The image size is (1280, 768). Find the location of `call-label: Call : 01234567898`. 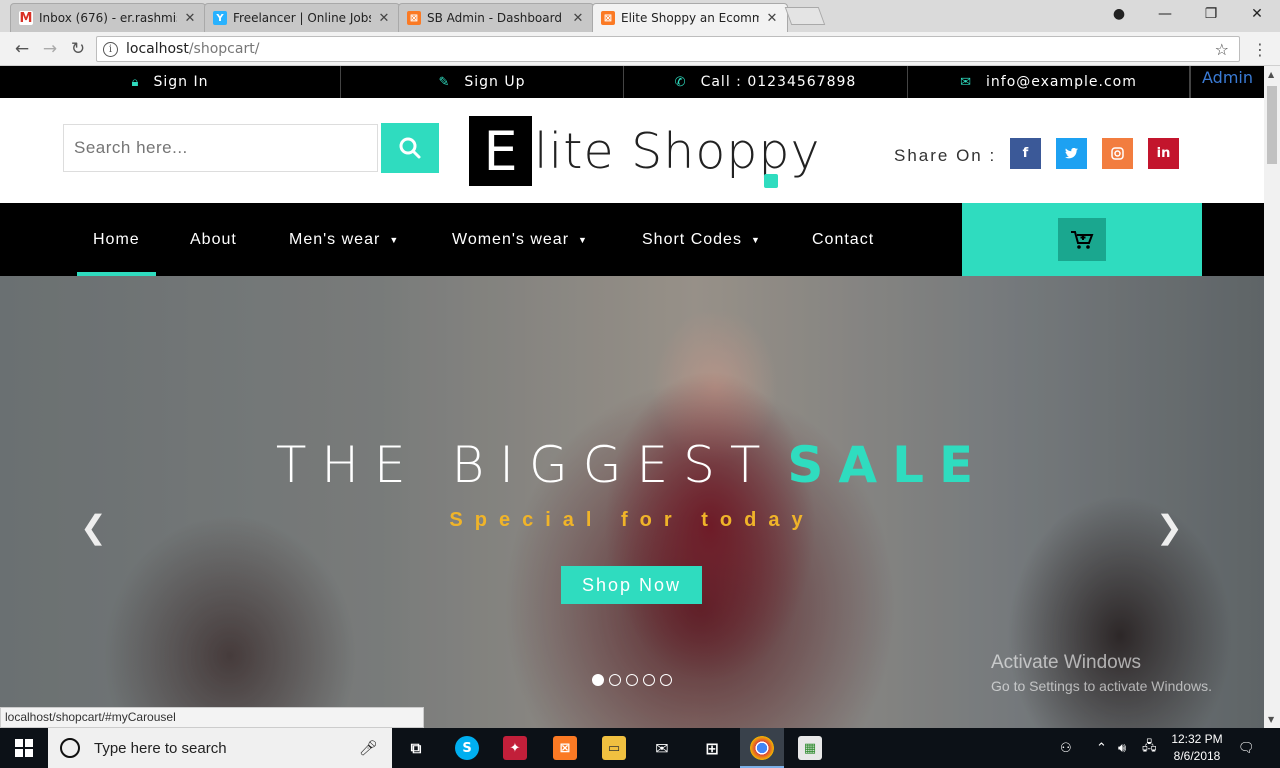

call-label: Call : 01234567898 is located at coordinates (778, 82).